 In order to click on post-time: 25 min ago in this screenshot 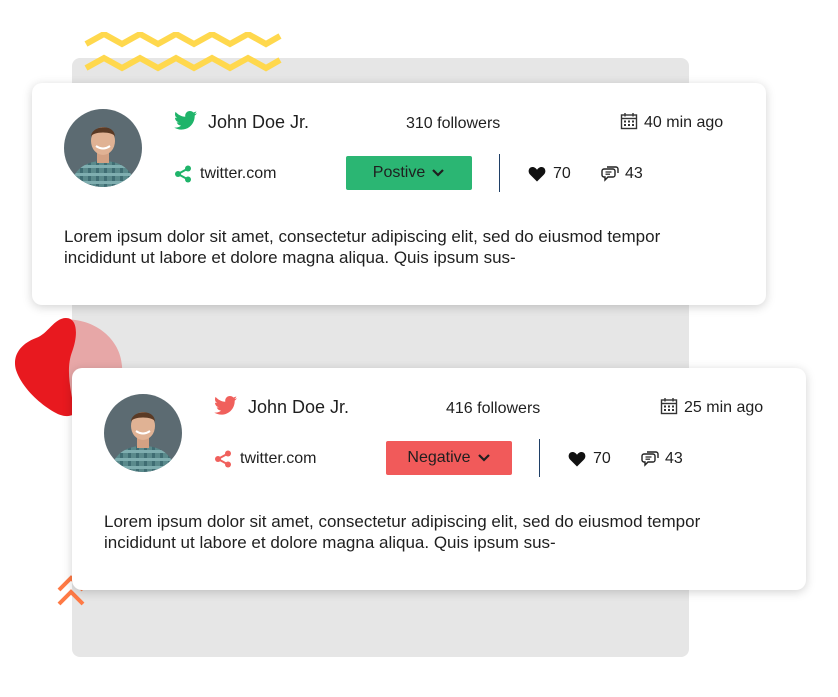, I will do `click(724, 407)`.